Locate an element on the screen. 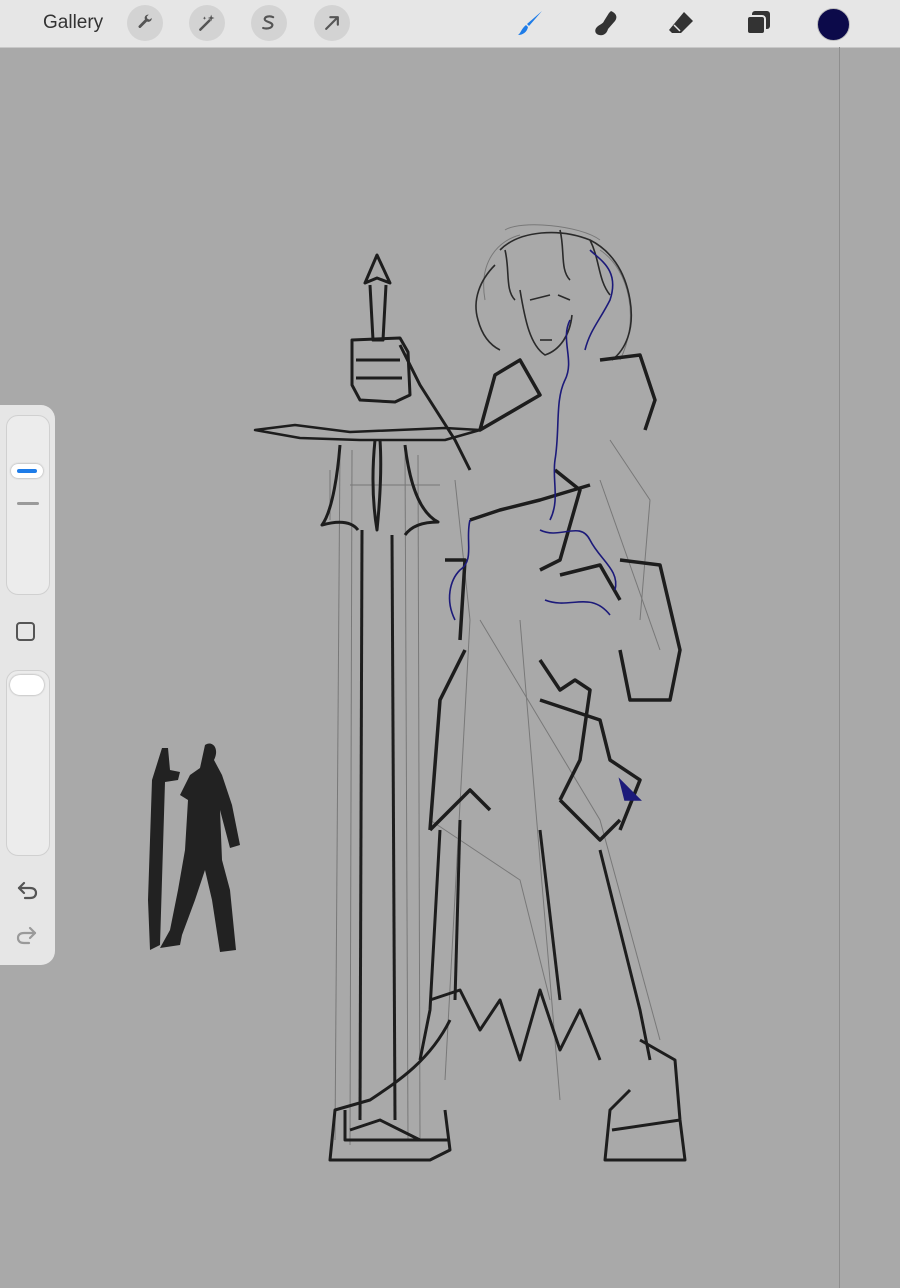 This screenshot has height=1288, width=900. brush-size-slider is located at coordinates (28, 505).